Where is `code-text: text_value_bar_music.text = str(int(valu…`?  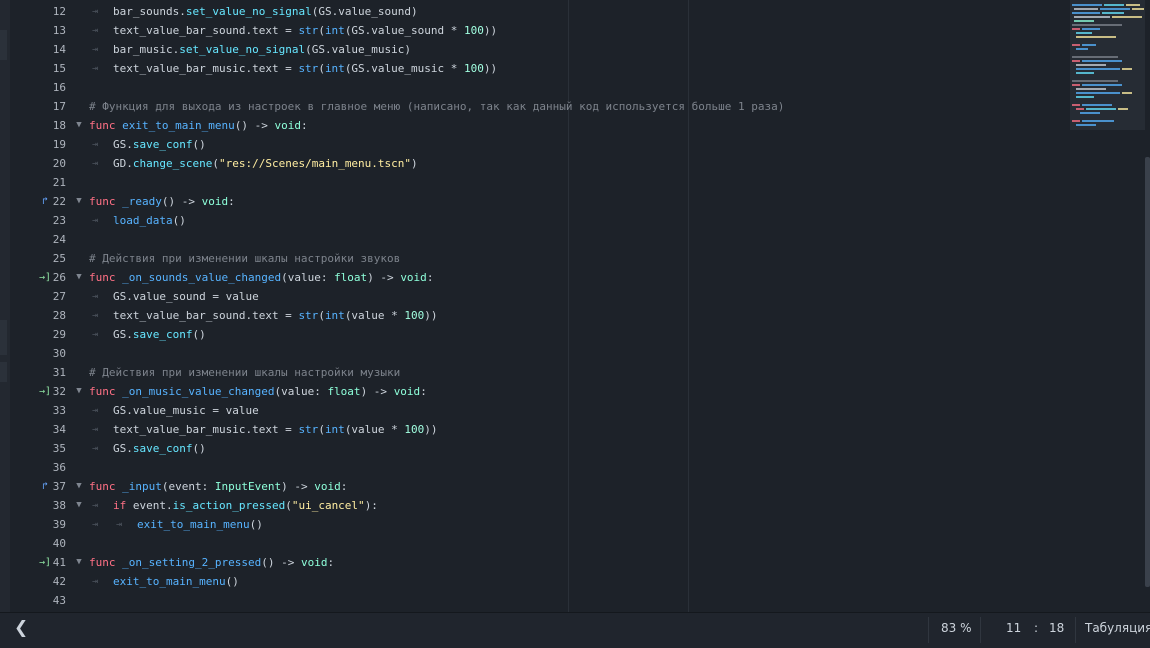 code-text: text_value_bar_music.text = str(int(valu… is located at coordinates (275, 429).